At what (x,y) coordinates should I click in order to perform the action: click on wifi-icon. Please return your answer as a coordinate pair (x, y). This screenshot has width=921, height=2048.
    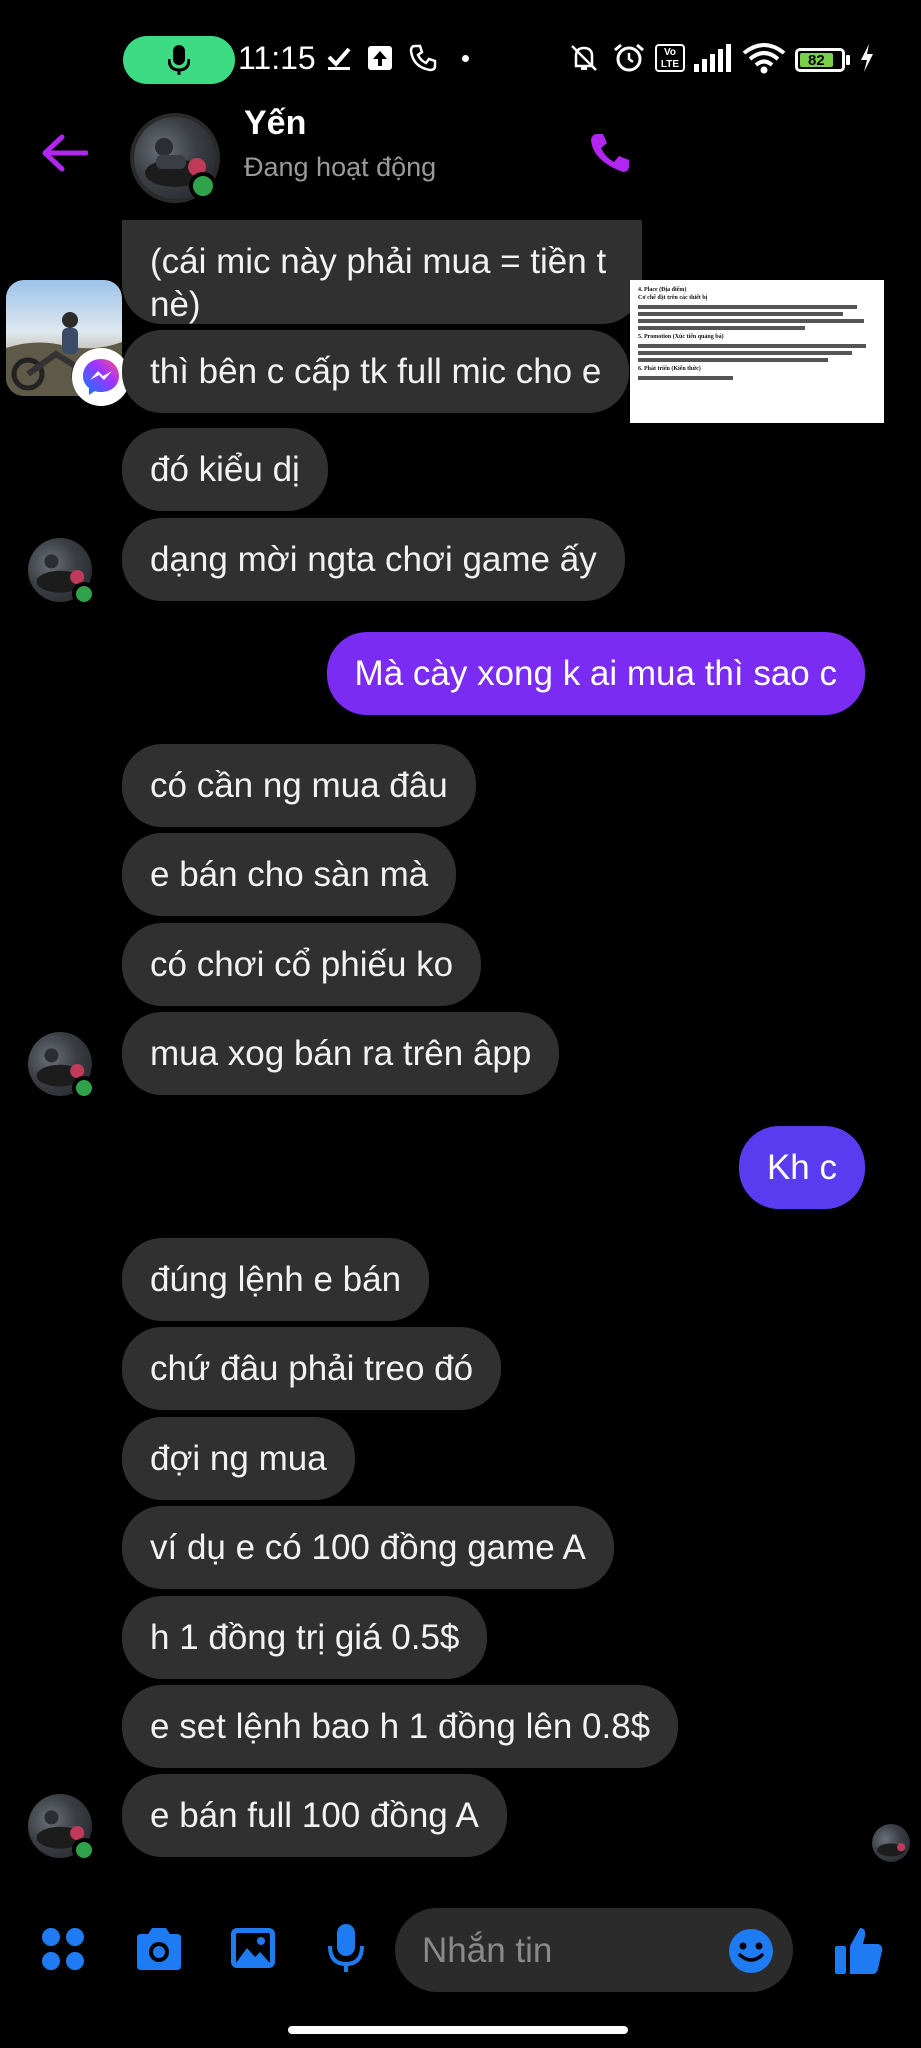
    Looking at the image, I should click on (764, 58).